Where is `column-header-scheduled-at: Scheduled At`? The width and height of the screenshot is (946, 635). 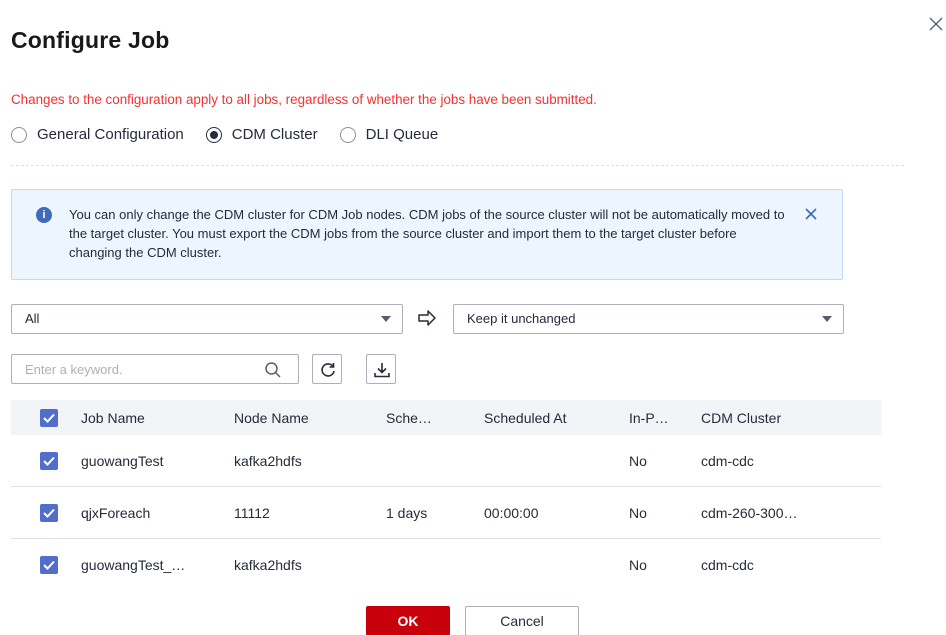
column-header-scheduled-at: Scheduled At is located at coordinates (556, 418).